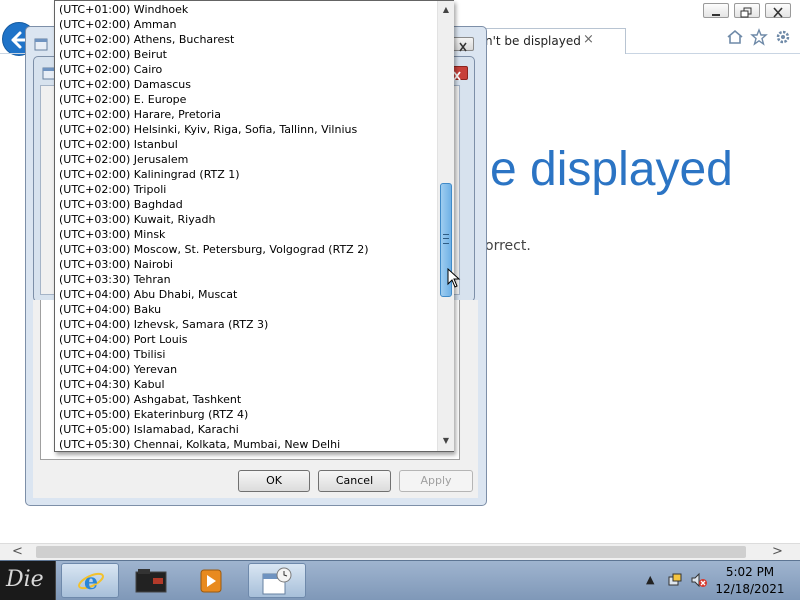 This screenshot has height=600, width=800. Describe the element at coordinates (588, 39) in the screenshot. I see `tab-close-icon: ×` at that location.